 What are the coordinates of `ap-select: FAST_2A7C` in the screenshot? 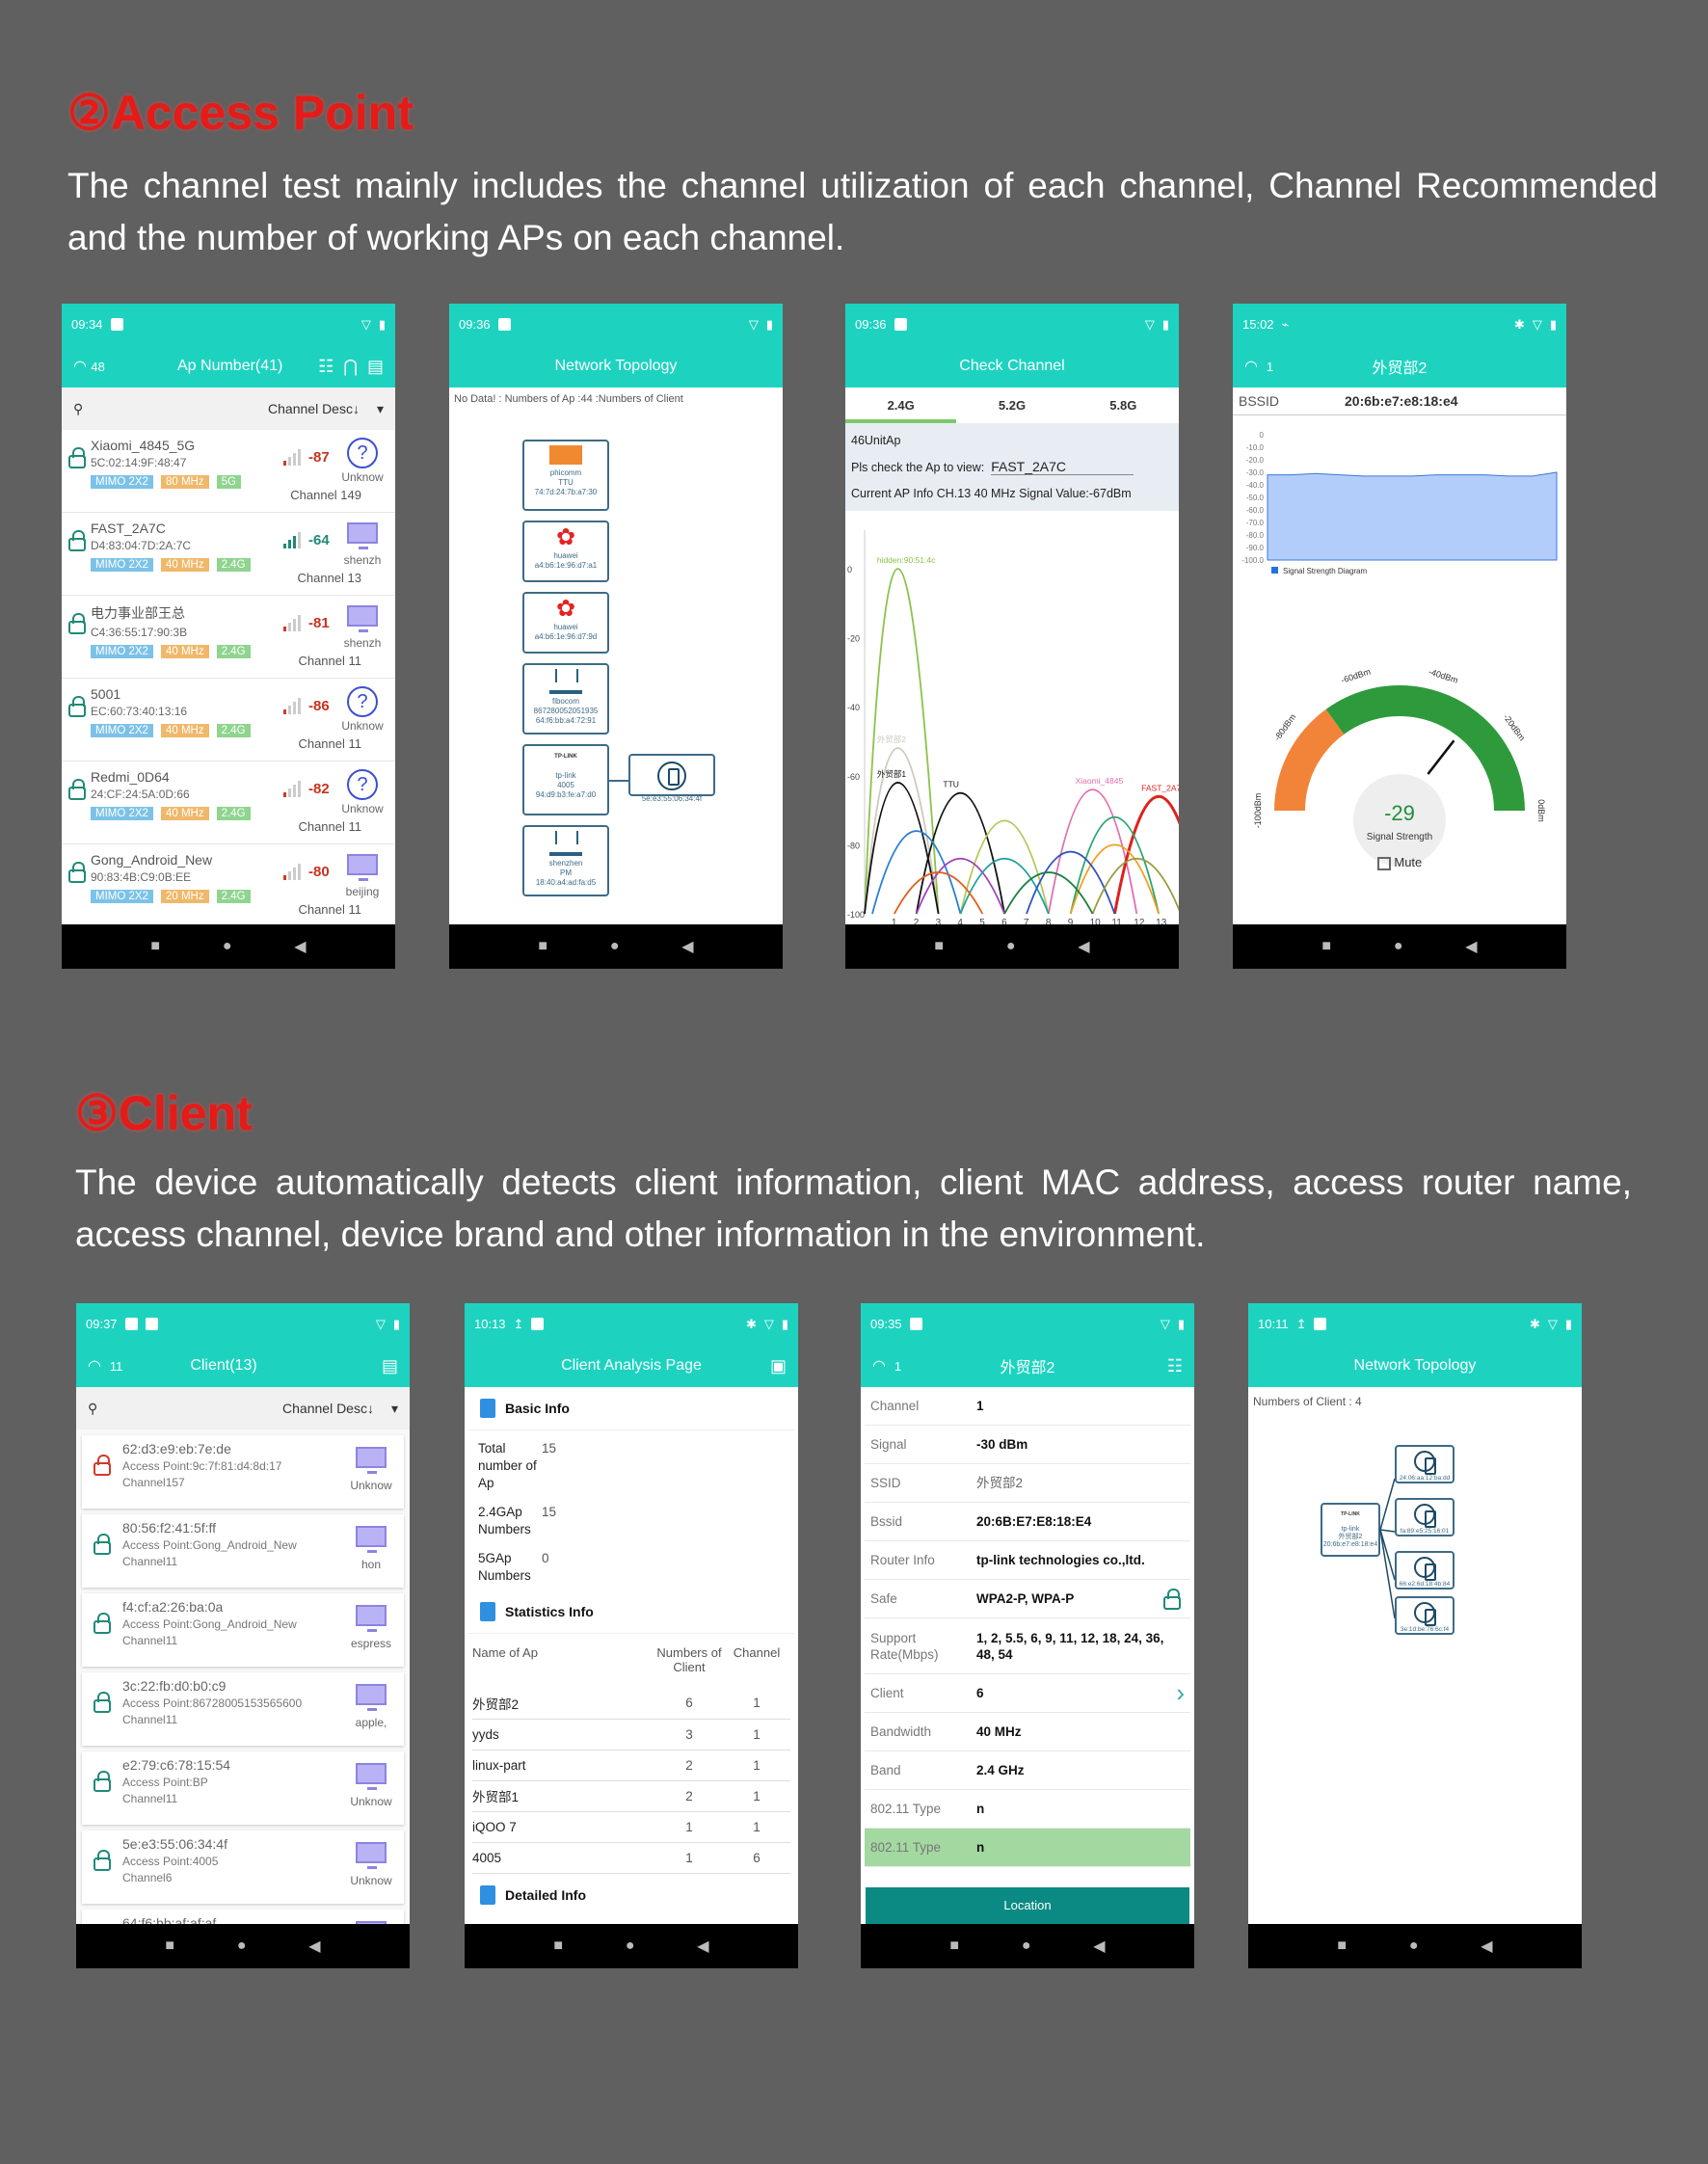 It's located at (1062, 467).